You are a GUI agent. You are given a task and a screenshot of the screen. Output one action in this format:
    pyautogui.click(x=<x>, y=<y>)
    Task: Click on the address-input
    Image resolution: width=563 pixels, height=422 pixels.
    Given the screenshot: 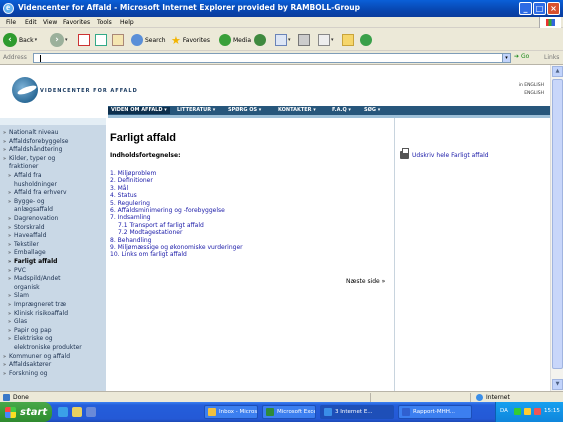 What is the action you would take?
    pyautogui.click(x=272, y=58)
    